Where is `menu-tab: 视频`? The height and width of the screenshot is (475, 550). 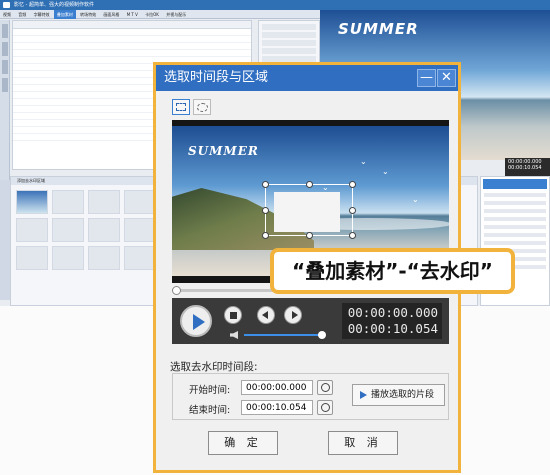
menu-tab: 视频 is located at coordinates (7, 14).